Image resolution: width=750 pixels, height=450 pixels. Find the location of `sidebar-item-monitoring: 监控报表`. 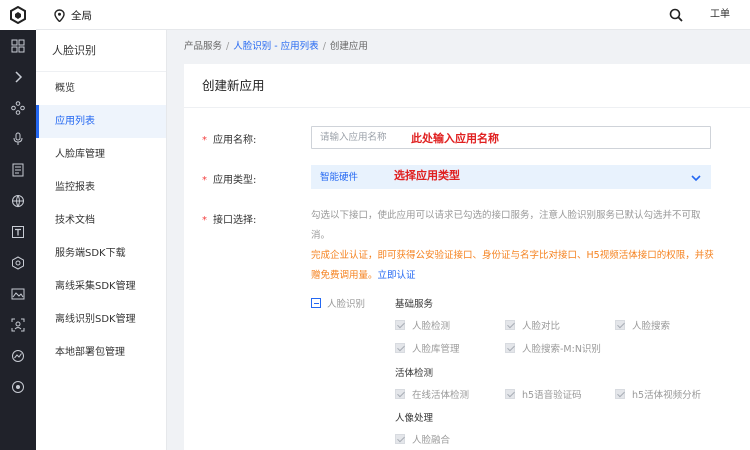

sidebar-item-monitoring: 监控报表 is located at coordinates (101, 187).